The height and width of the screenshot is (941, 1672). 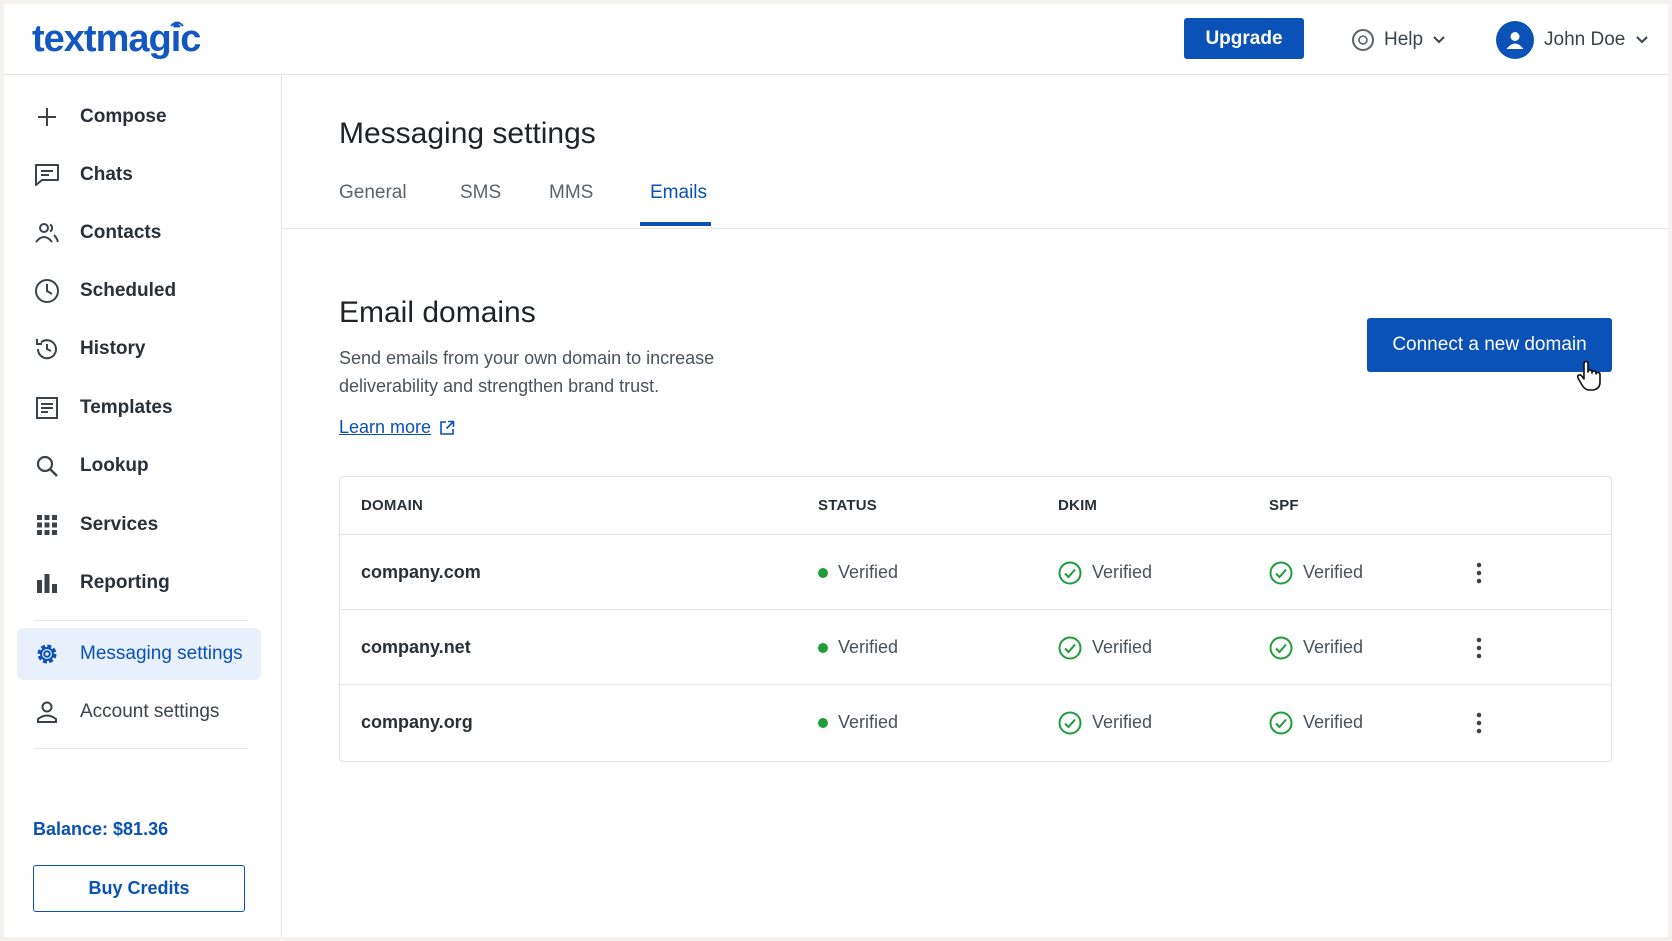 What do you see at coordinates (975, 572) in the screenshot?
I see `table-row: company.com Verified Verified Verified` at bounding box center [975, 572].